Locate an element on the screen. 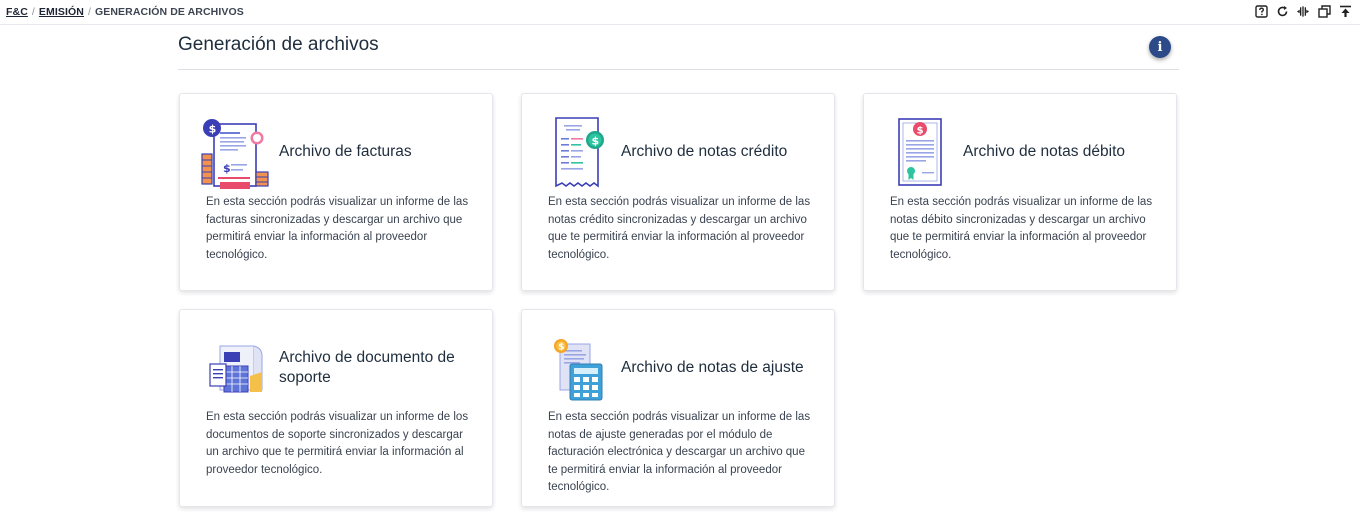  info-icon: i is located at coordinates (1160, 47).